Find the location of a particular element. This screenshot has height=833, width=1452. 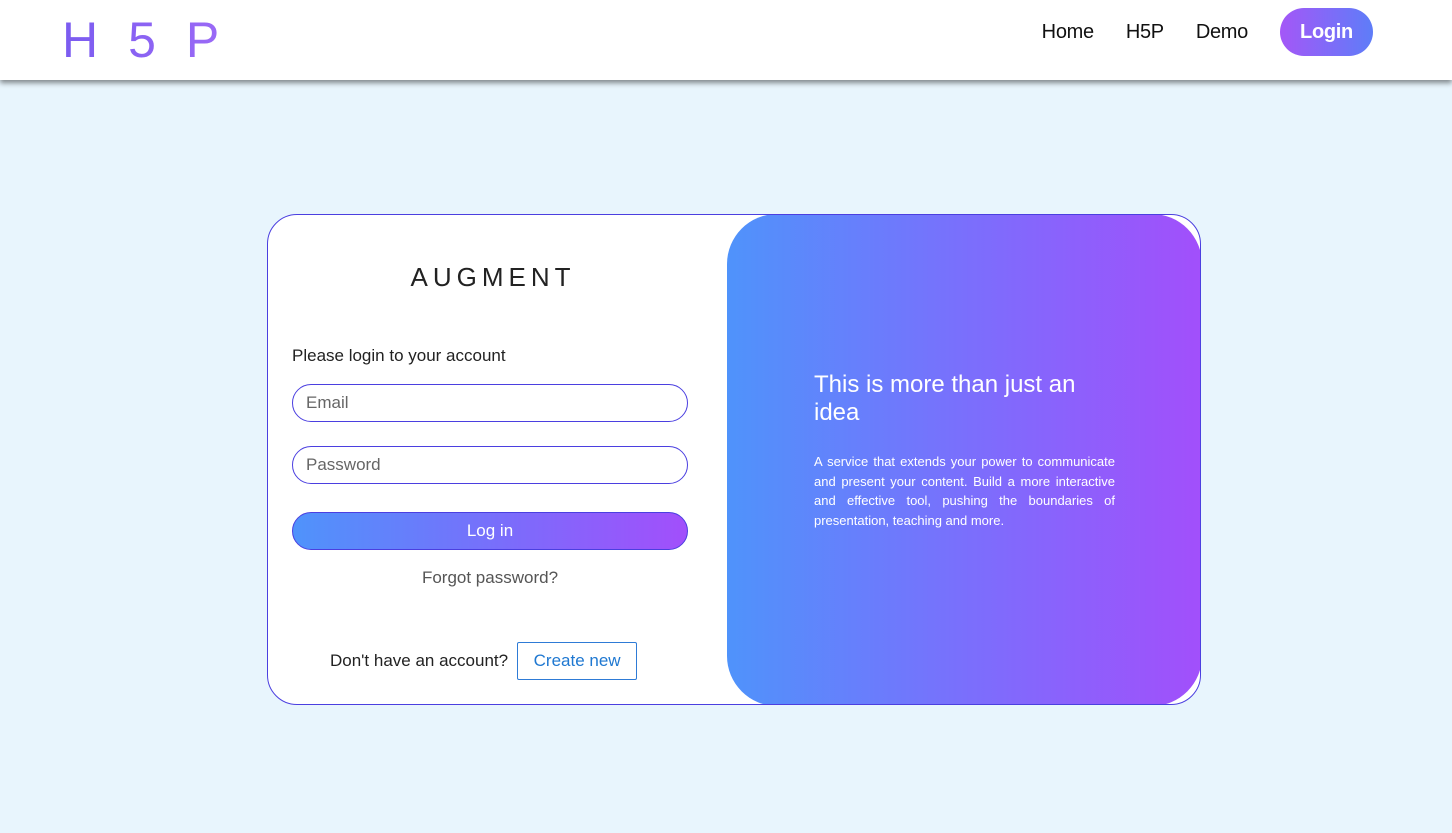

promo-headline: This is more than just an idea is located at coordinates (945, 398).